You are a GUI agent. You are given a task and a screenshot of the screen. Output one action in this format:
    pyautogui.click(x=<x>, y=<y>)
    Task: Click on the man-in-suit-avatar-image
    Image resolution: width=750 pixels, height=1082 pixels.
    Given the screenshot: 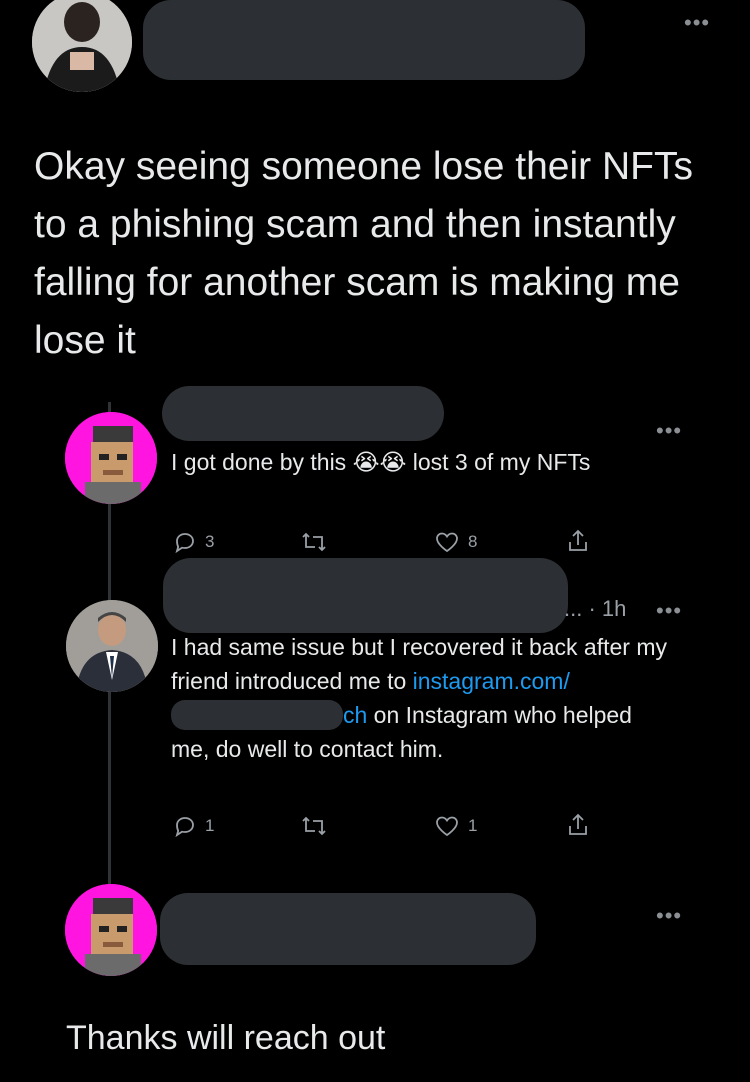 What is the action you would take?
    pyautogui.click(x=112, y=646)
    